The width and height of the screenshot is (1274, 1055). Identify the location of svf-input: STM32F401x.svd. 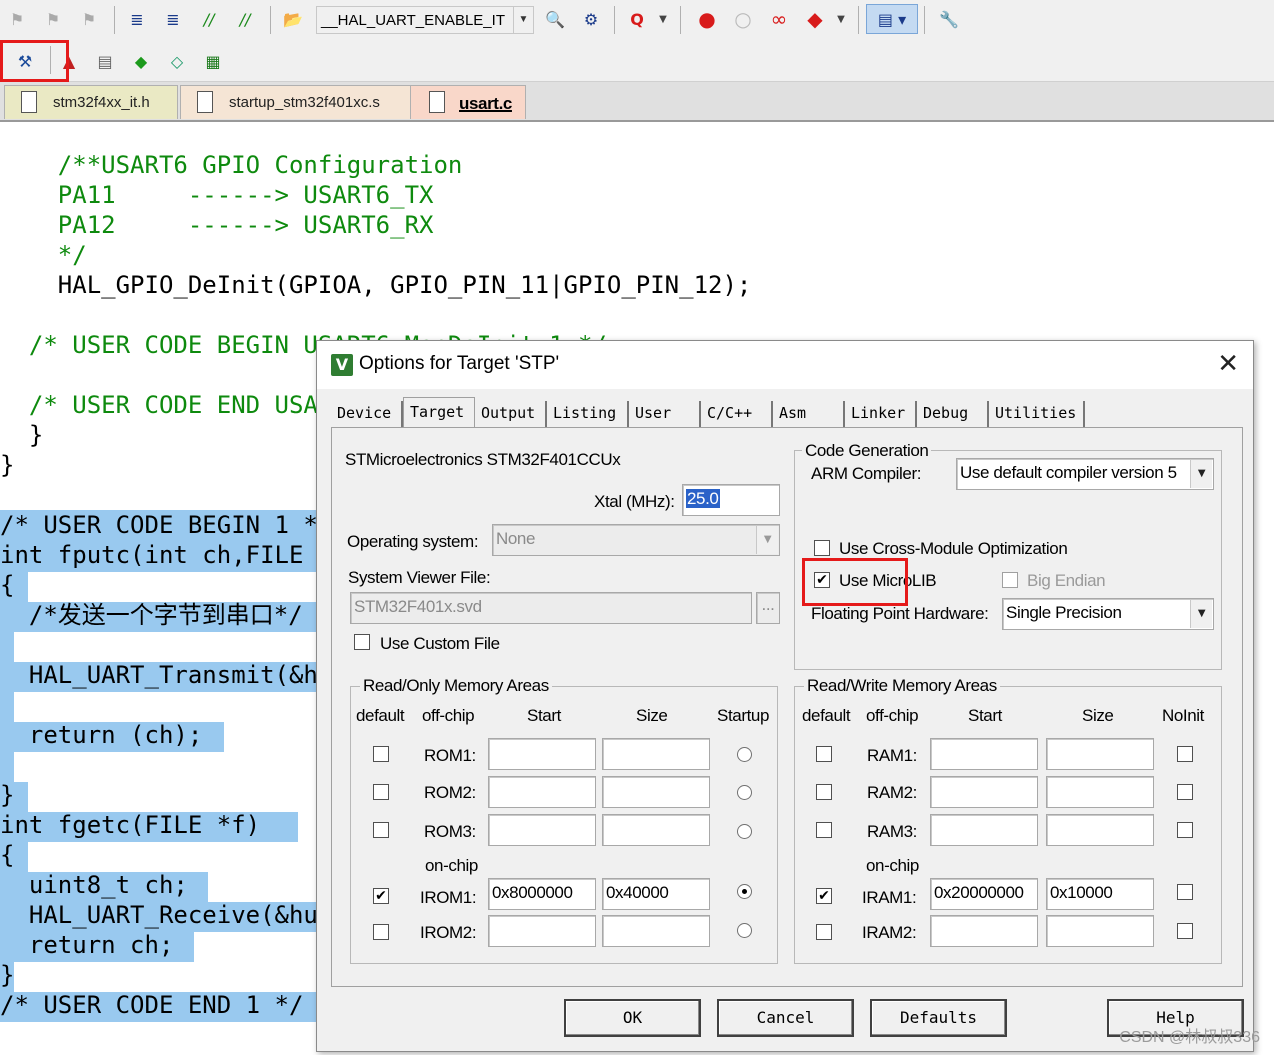
(551, 608).